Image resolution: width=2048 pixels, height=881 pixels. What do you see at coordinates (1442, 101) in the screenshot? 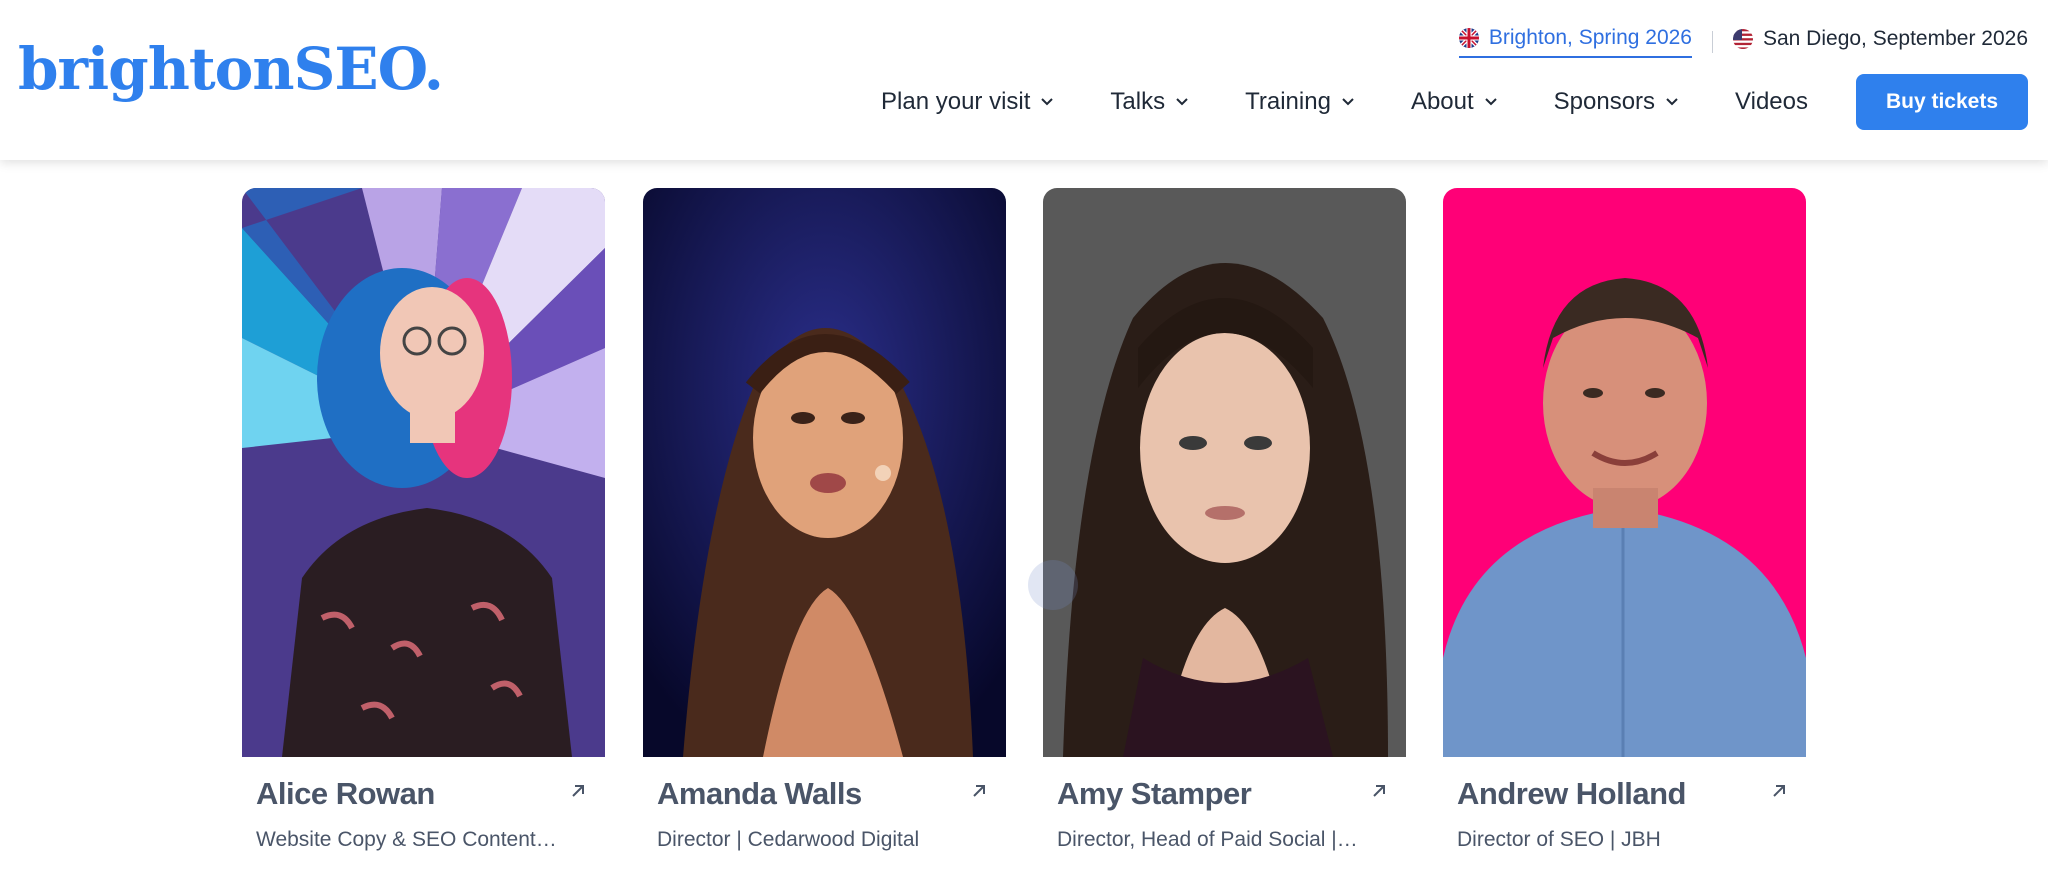
I see `nav-label: About` at bounding box center [1442, 101].